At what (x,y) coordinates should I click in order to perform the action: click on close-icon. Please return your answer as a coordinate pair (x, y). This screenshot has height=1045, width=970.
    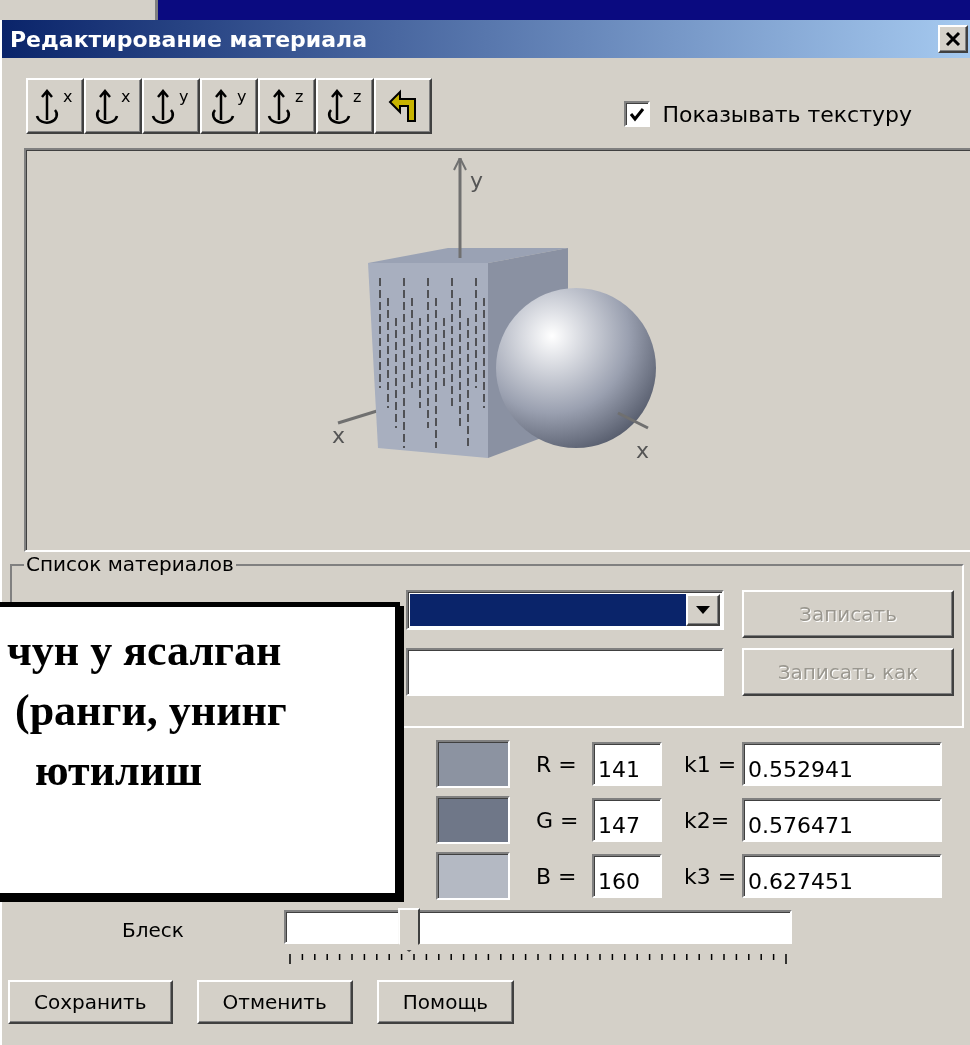
    Looking at the image, I should click on (953, 39).